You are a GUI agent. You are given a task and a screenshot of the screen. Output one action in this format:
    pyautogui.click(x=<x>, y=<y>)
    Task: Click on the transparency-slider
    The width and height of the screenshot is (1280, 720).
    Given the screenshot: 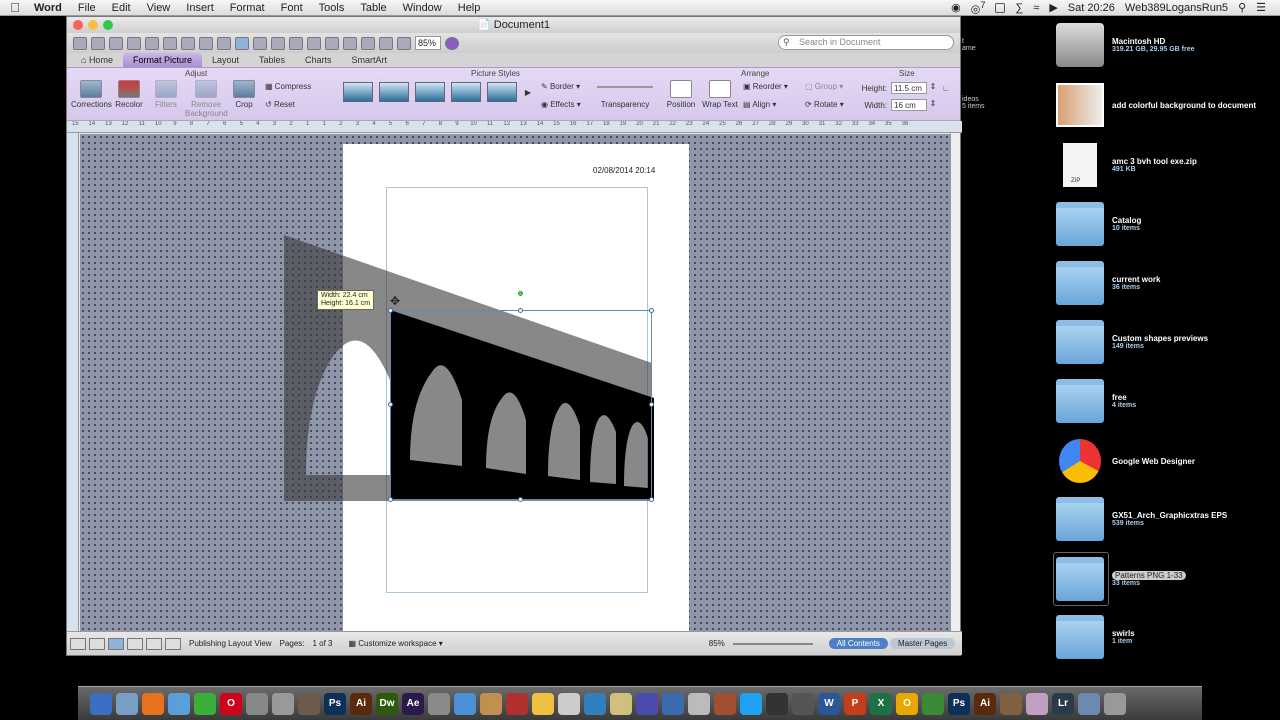 What is the action you would take?
    pyautogui.click(x=625, y=85)
    